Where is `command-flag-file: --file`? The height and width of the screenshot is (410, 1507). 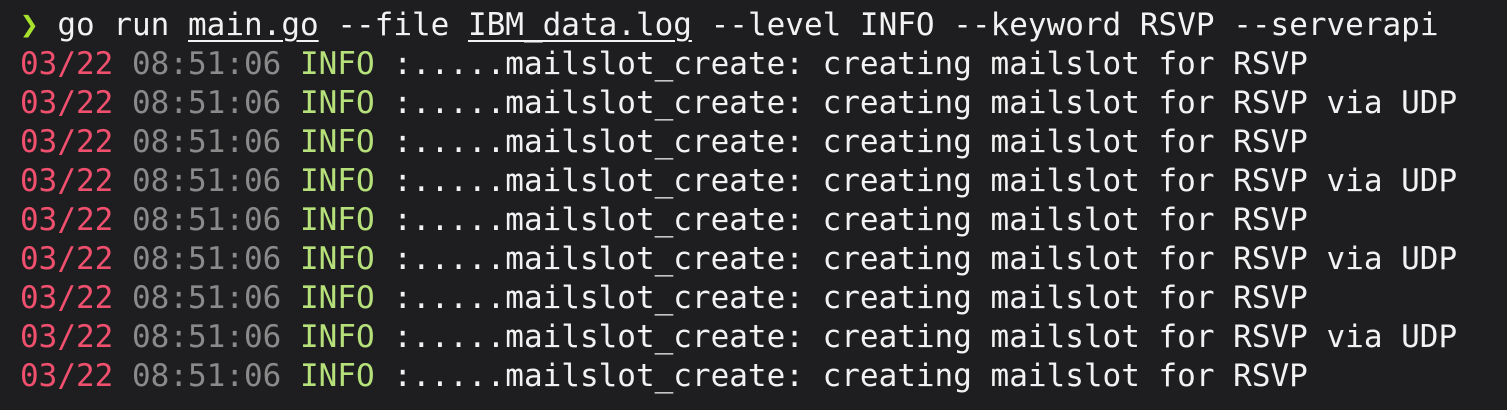 command-flag-file: --file is located at coordinates (393, 25).